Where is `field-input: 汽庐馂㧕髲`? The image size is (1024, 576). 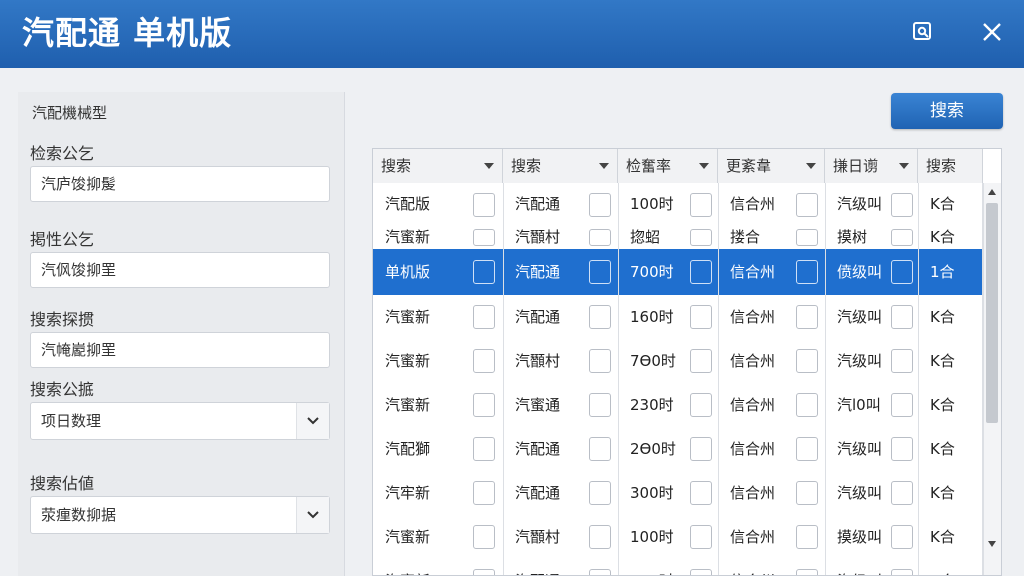
field-input: 汽庐馂㧕髲 is located at coordinates (180, 184).